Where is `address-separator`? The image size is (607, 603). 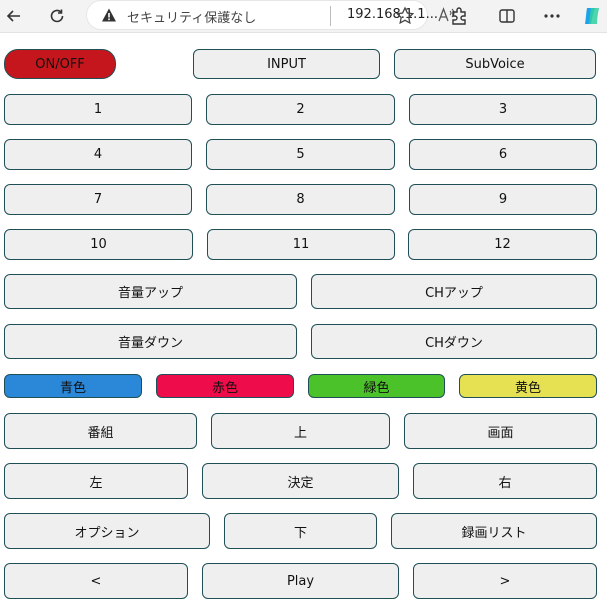 address-separator is located at coordinates (330, 16).